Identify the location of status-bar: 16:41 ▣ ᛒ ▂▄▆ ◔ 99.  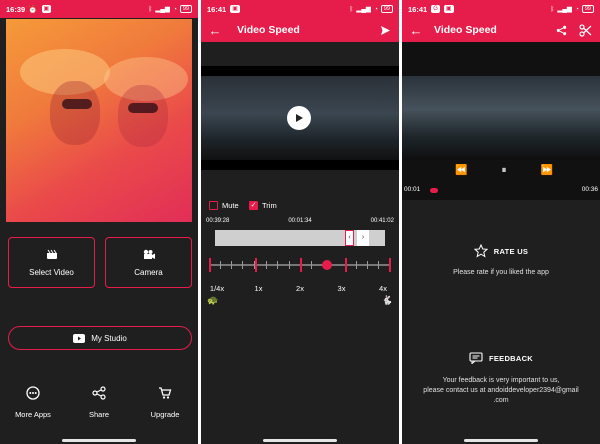
(300, 9).